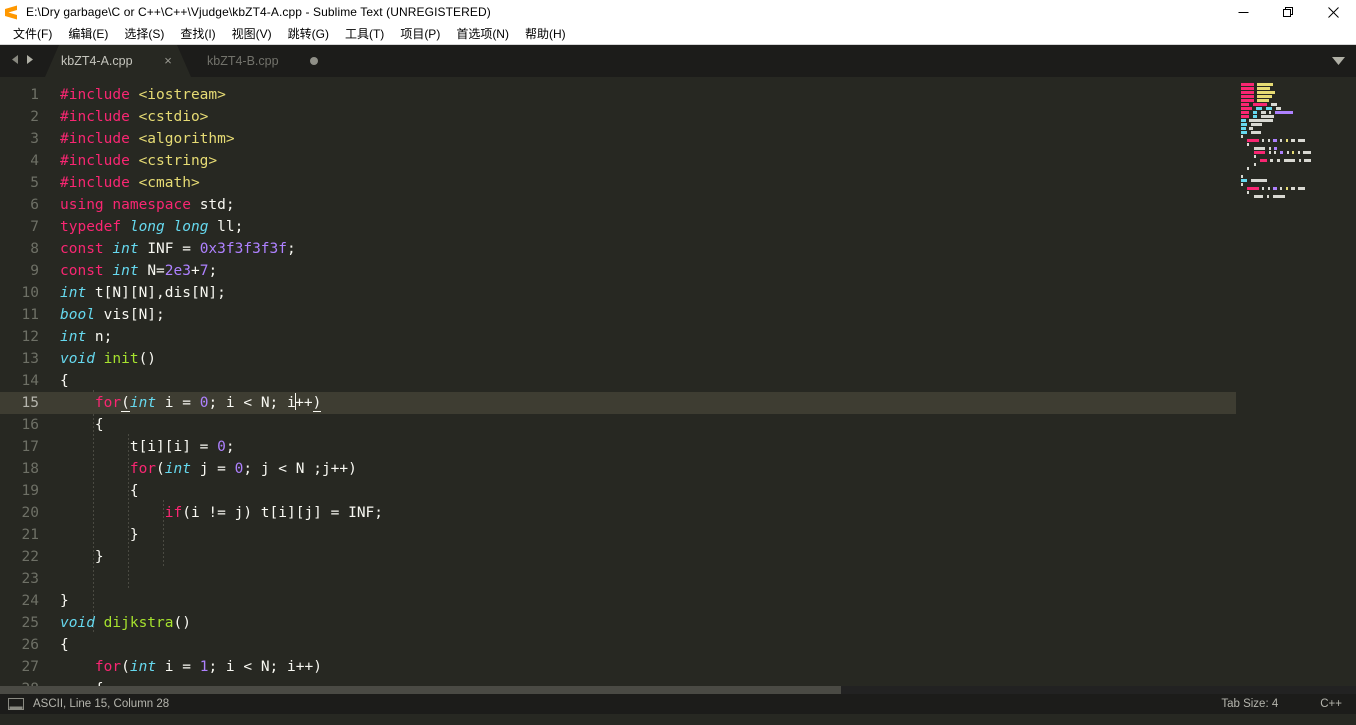  Describe the element at coordinates (642, 161) in the screenshot. I see `code-line: #include <cstring>` at that location.